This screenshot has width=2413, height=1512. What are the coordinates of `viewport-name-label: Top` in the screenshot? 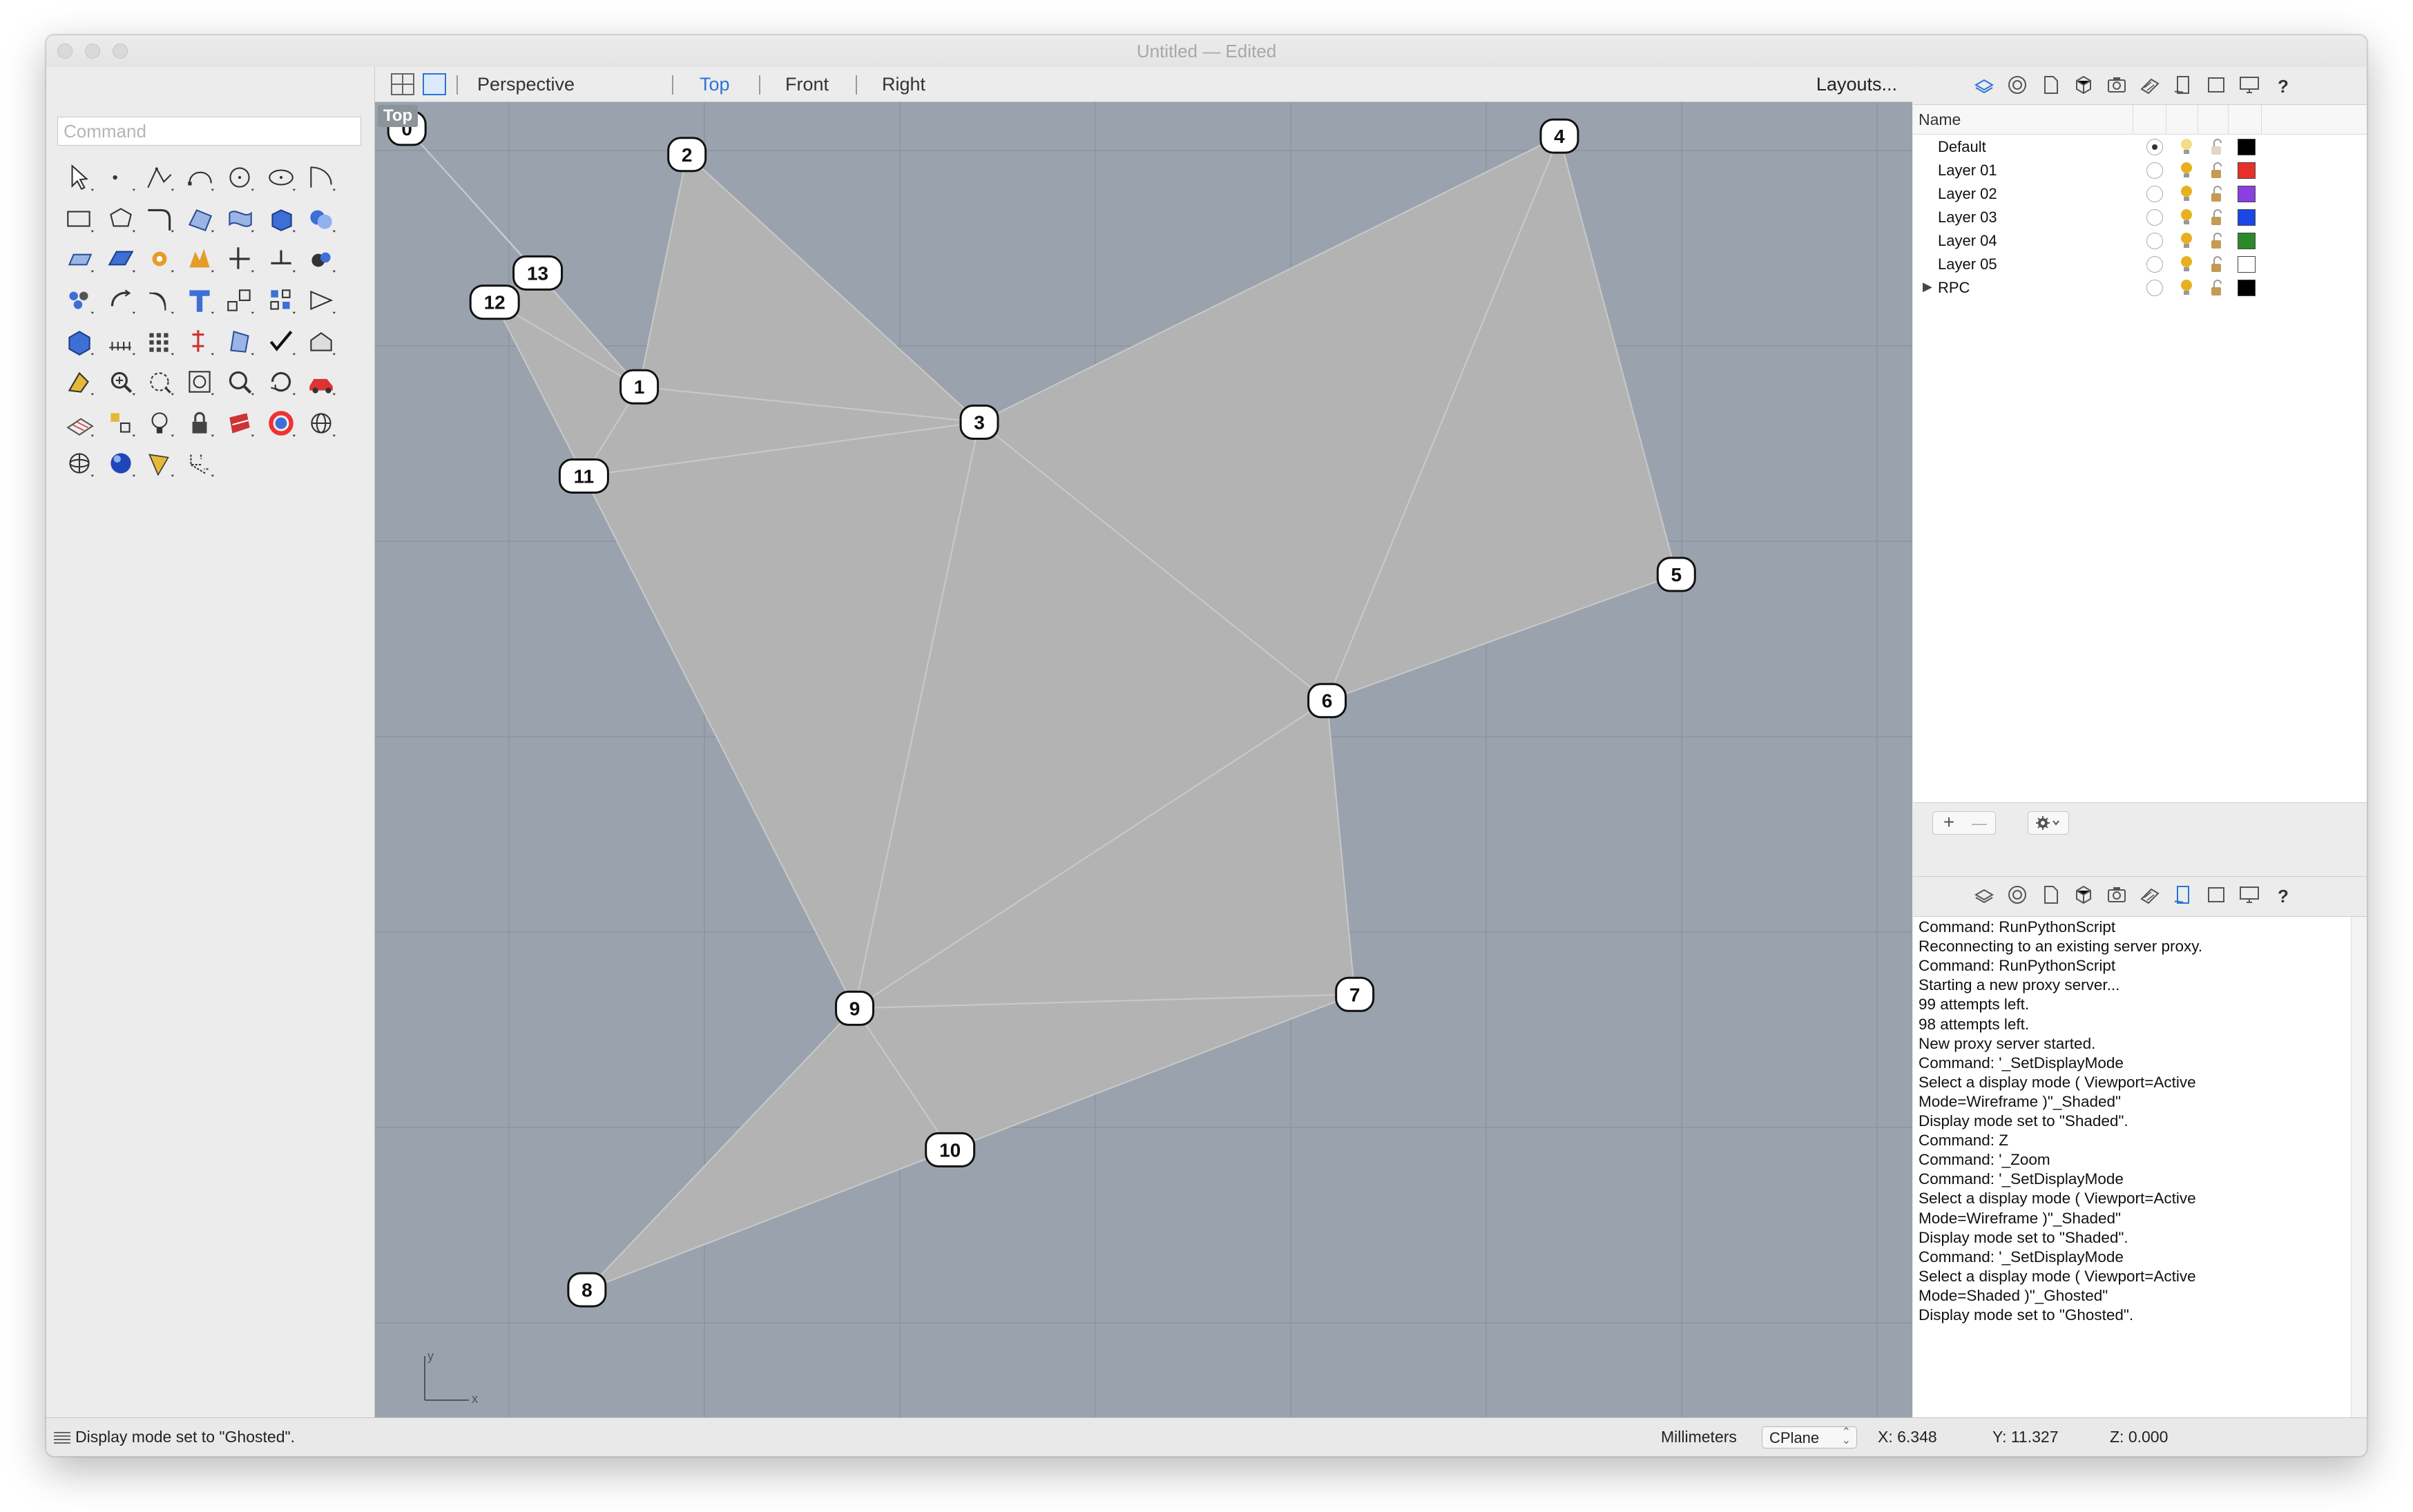 It's located at (398, 116).